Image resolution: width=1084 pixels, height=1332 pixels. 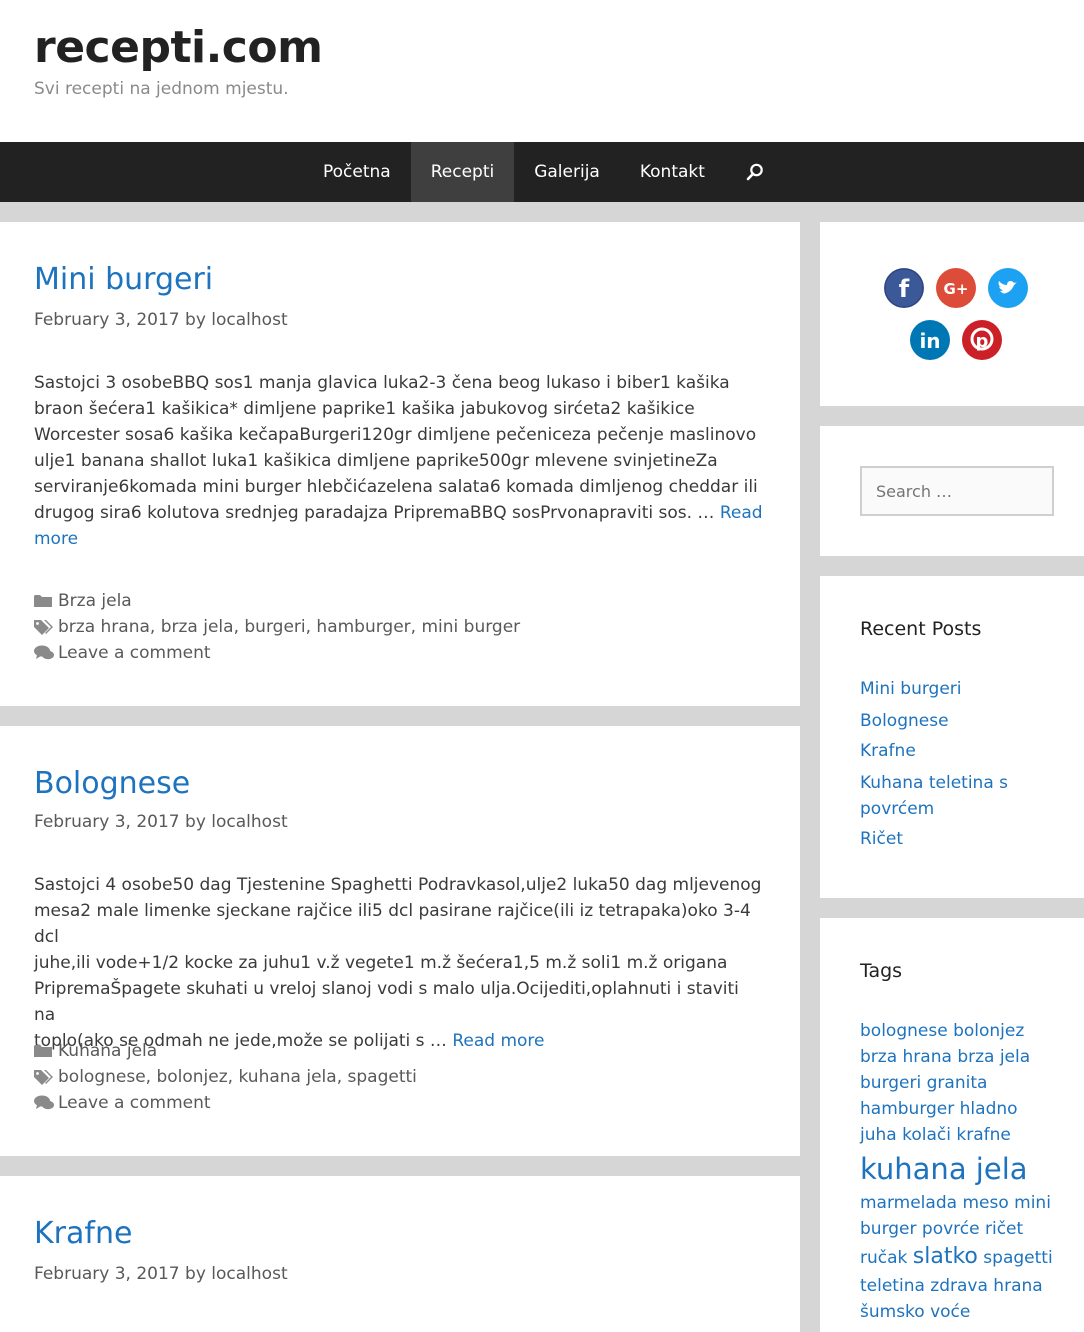 I want to click on svg-text: f, so click(x=904, y=289).